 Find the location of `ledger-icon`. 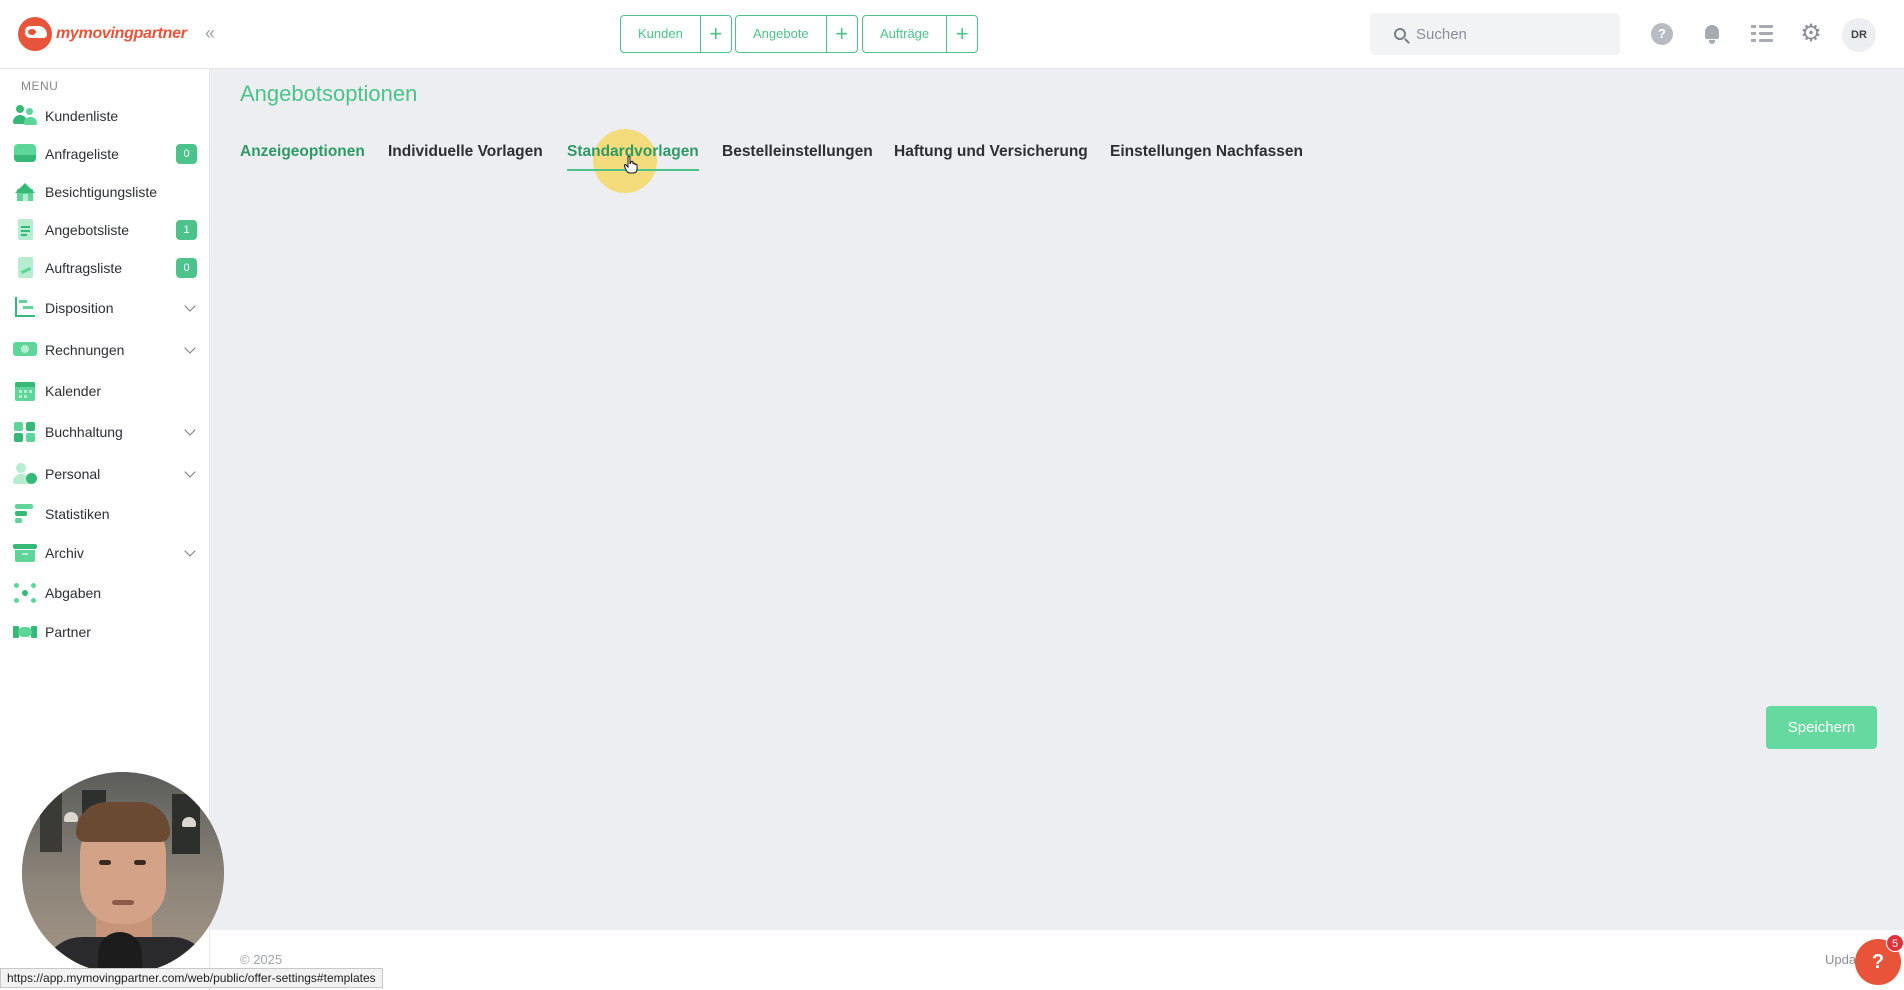

ledger-icon is located at coordinates (25, 432).